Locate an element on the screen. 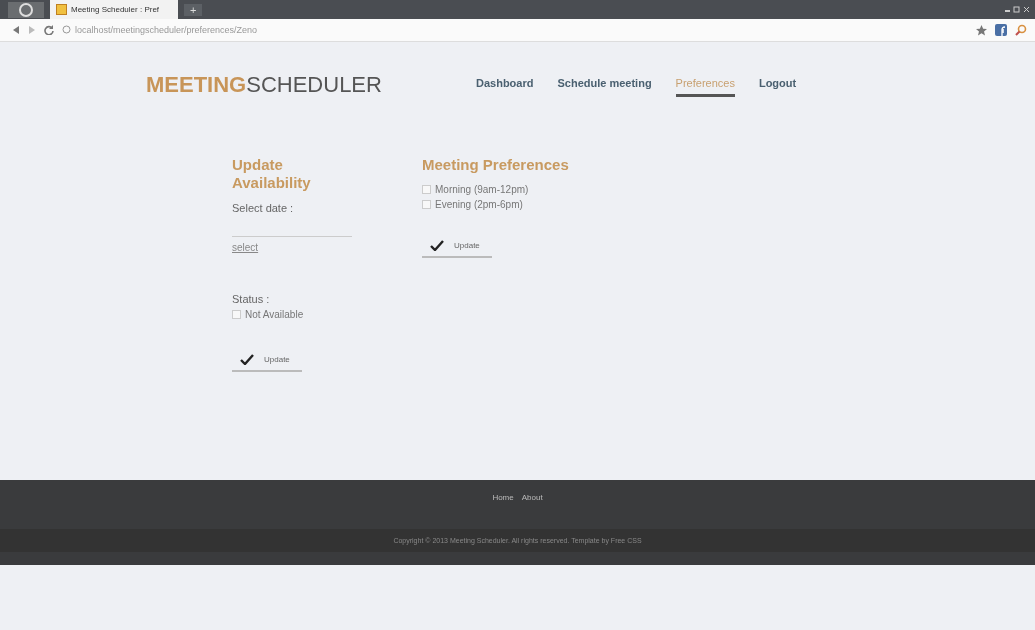  reload-icon is located at coordinates (49, 30).